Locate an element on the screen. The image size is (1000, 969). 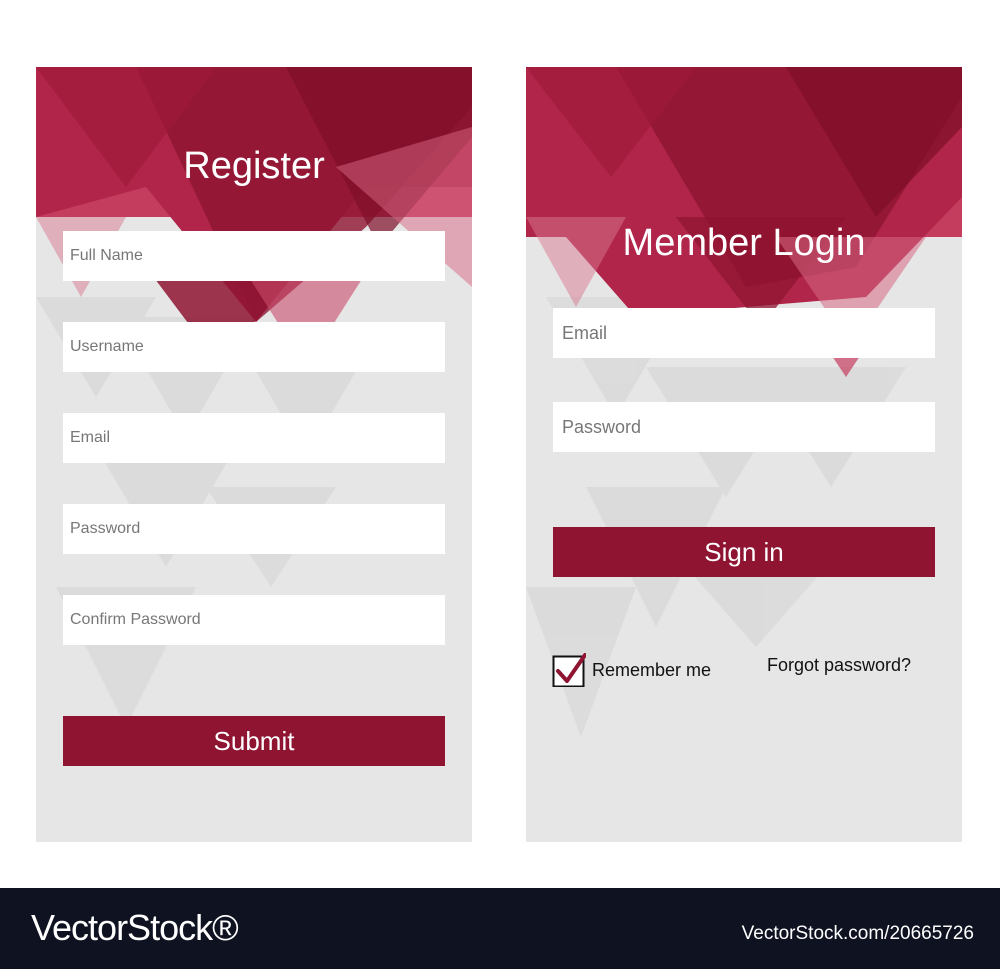
checkmark-icon is located at coordinates (569, 670).